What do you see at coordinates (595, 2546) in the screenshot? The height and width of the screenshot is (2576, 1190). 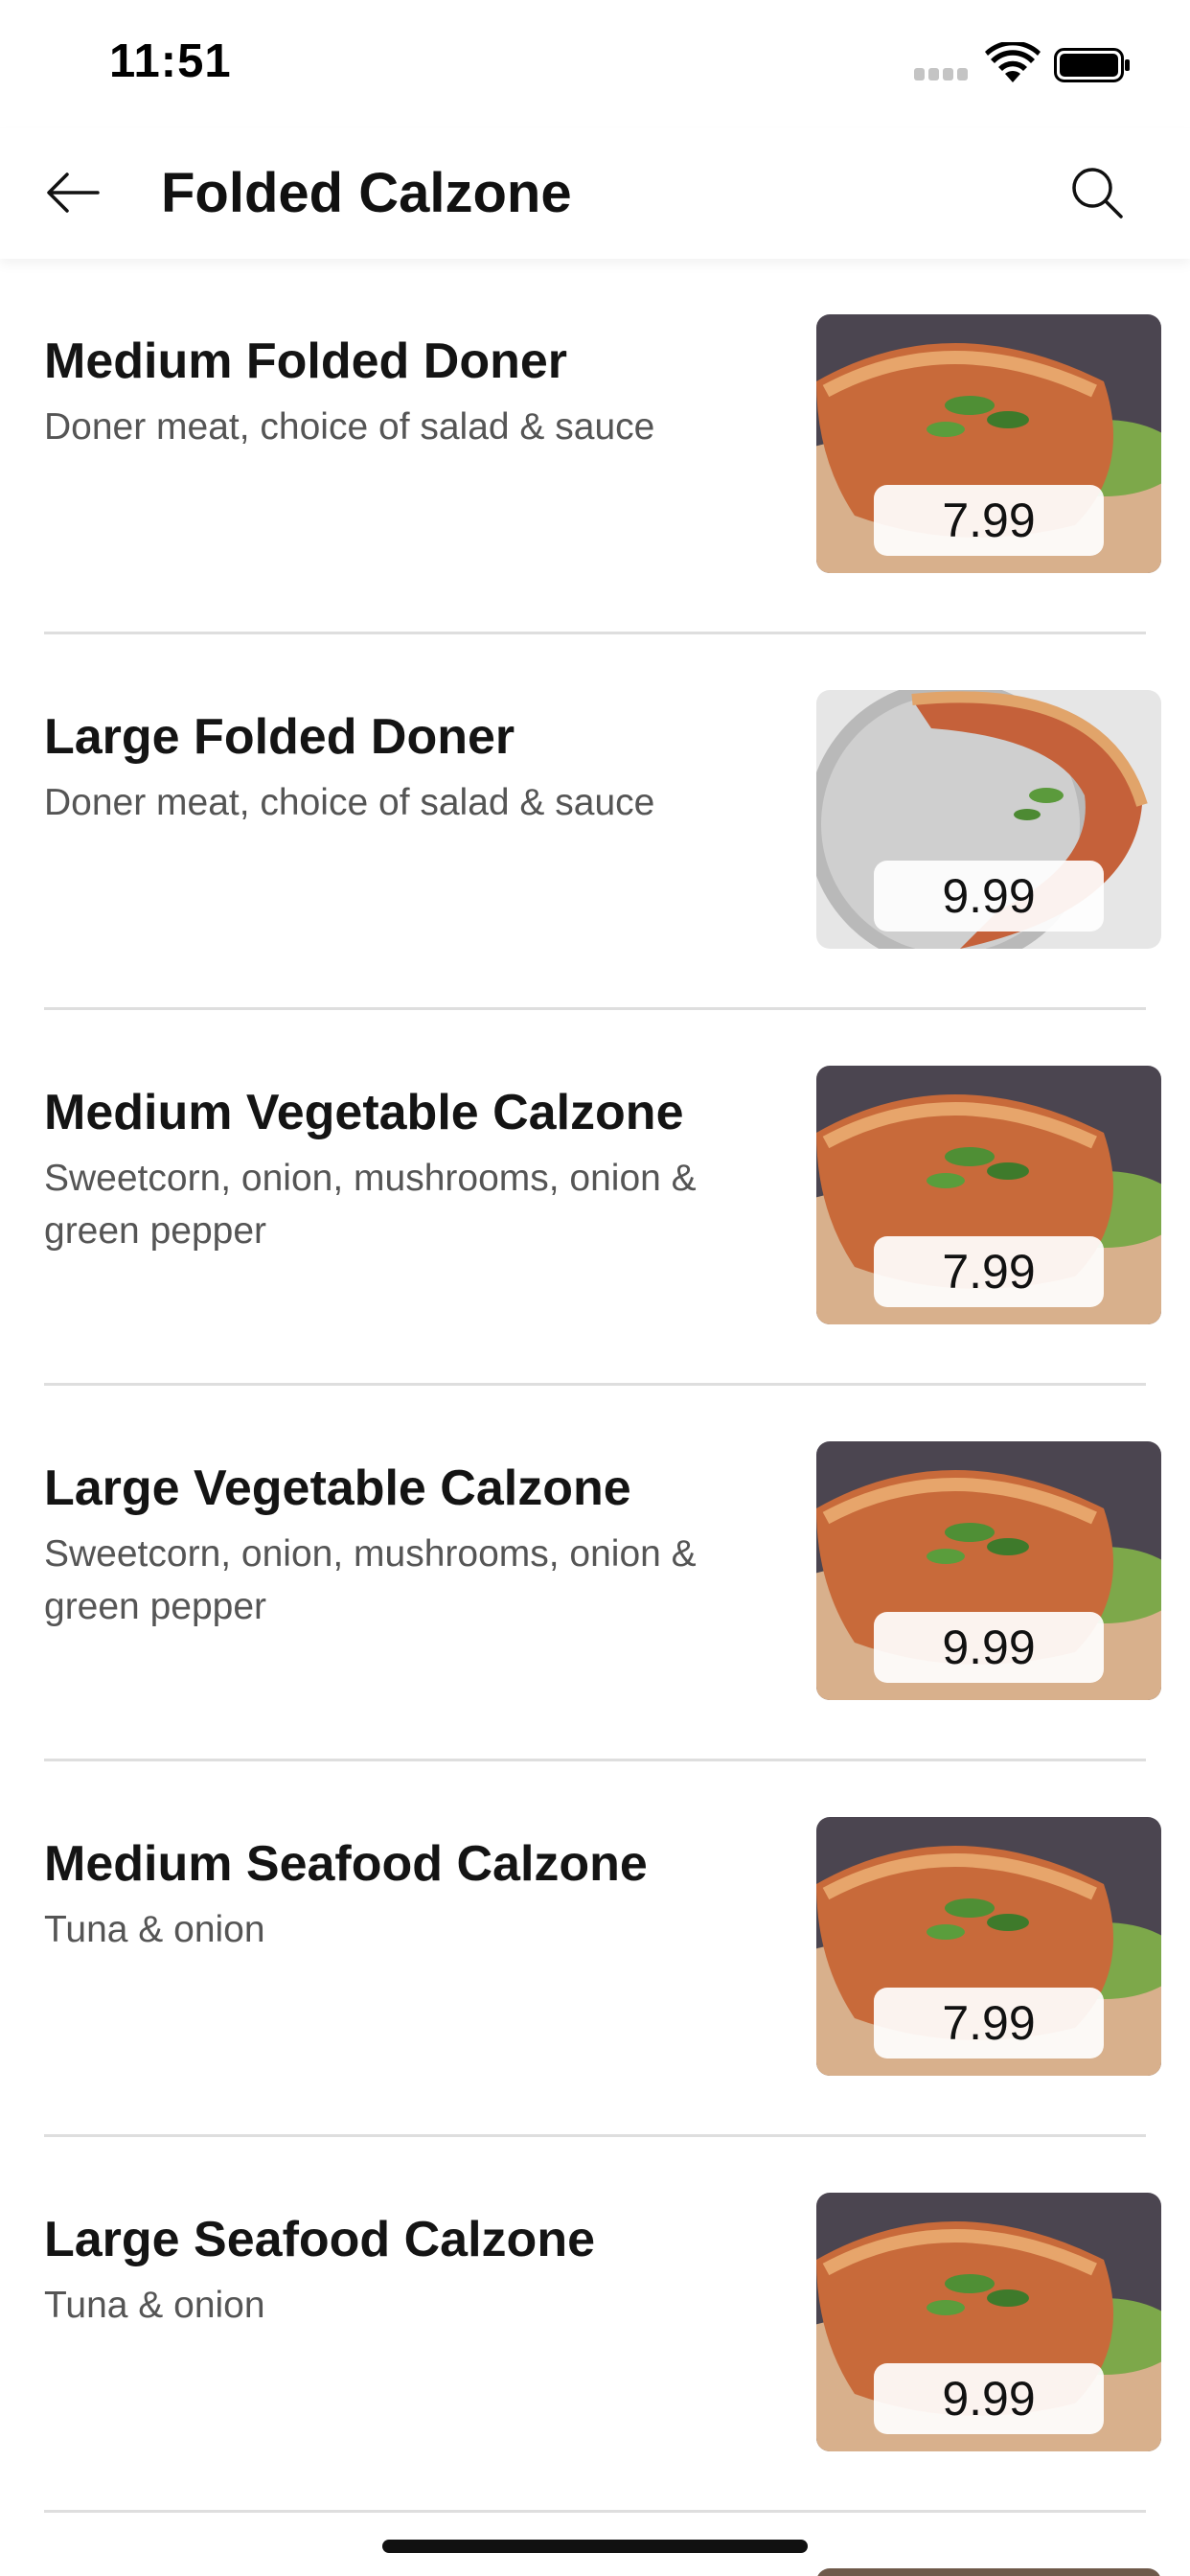 I see `home-indicator` at bounding box center [595, 2546].